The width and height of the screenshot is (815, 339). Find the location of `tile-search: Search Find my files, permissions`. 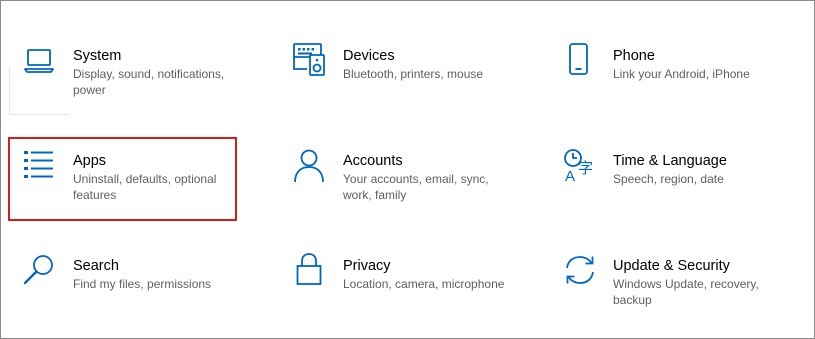

tile-search: Search Find my files, permissions is located at coordinates (141, 290).